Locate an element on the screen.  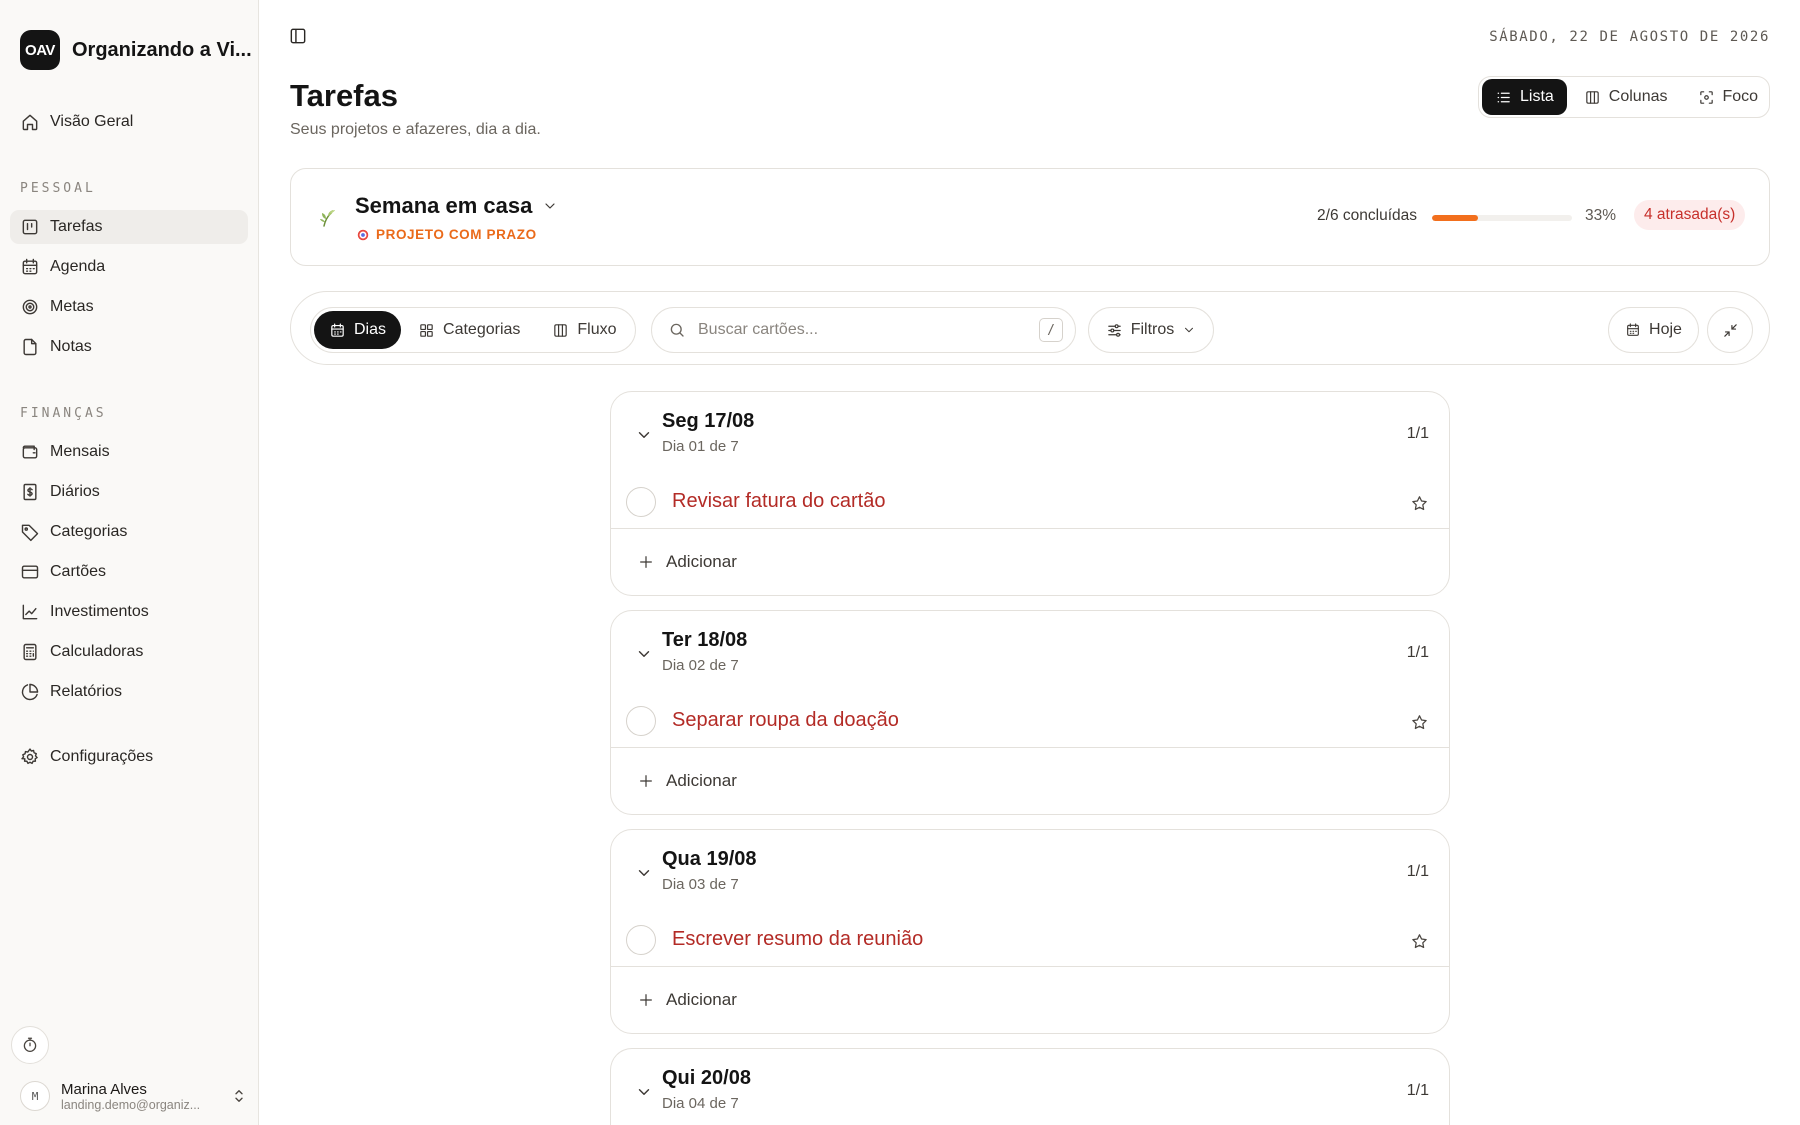
calculator-icon is located at coordinates (30, 652).